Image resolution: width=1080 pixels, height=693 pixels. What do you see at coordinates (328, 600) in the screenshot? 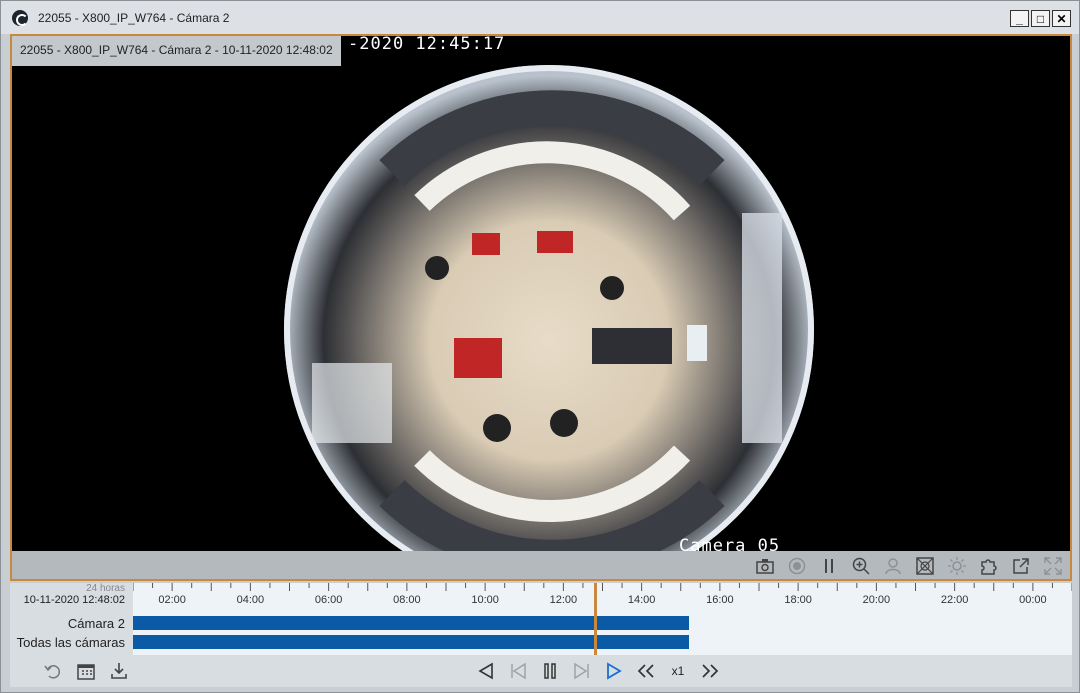
I see `tick-label: 06:00` at bounding box center [328, 600].